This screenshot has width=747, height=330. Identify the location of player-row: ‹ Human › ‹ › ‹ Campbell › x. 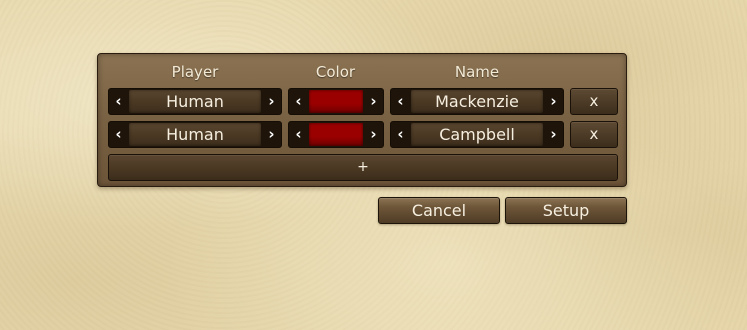
(363, 135).